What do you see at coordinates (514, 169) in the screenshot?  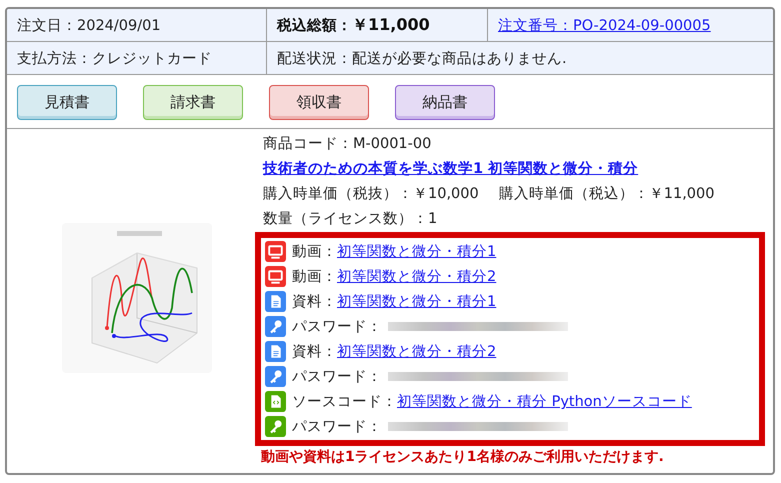 I see `product-title-link: 技術者のための本質を学ぶ数学1 初等関数と微分・積分` at bounding box center [514, 169].